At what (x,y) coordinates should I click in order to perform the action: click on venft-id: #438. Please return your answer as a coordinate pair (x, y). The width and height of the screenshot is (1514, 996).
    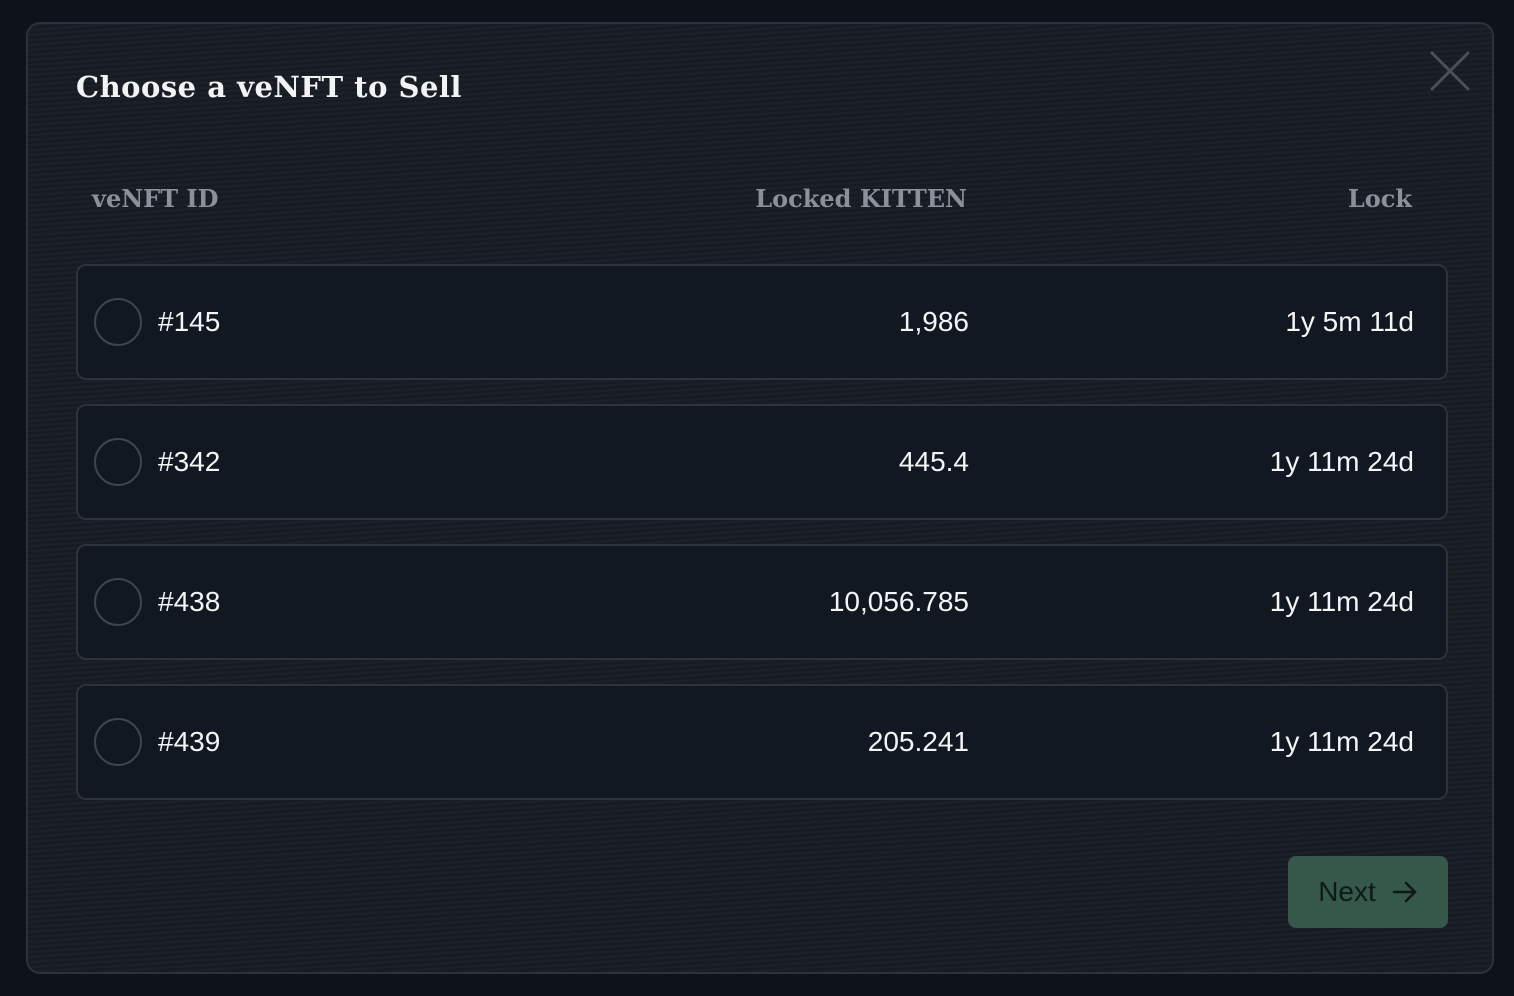
    Looking at the image, I should click on (189, 601).